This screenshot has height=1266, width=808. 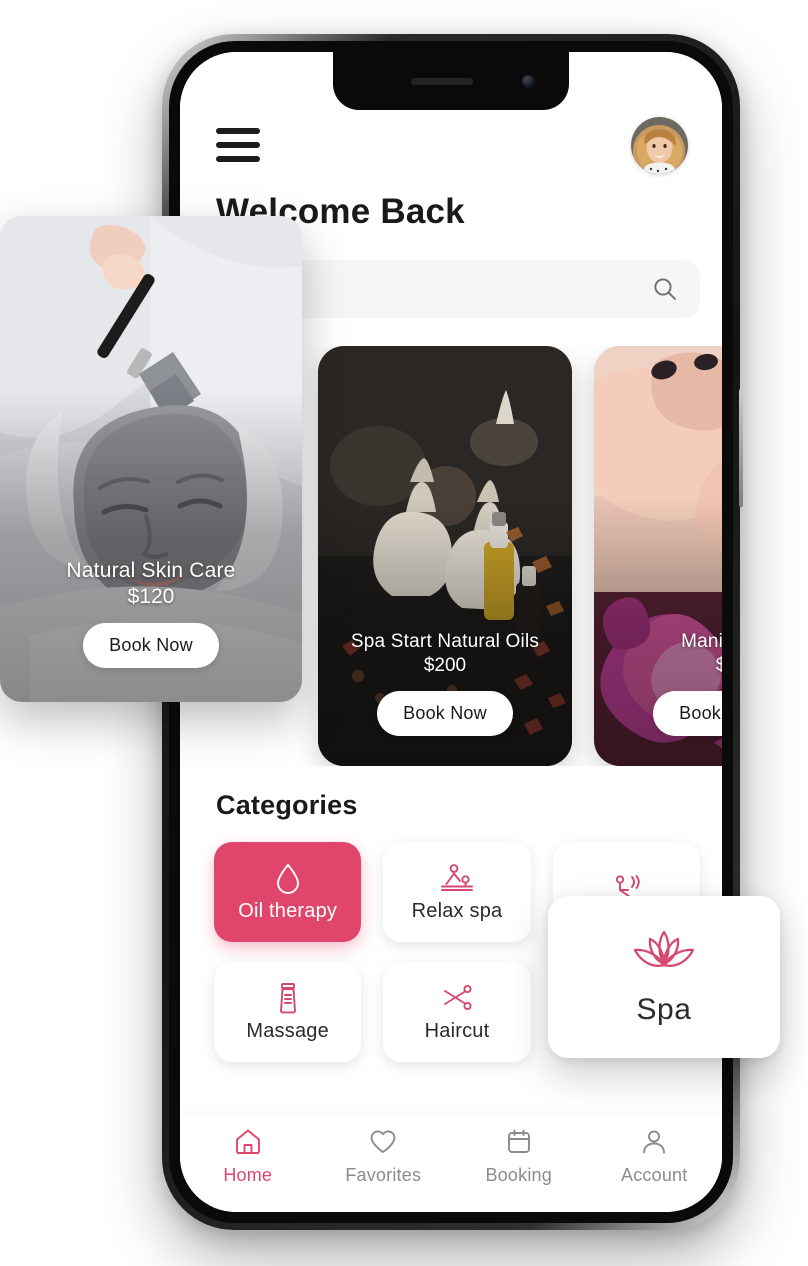 I want to click on nav-label: Booking, so click(x=518, y=1175).